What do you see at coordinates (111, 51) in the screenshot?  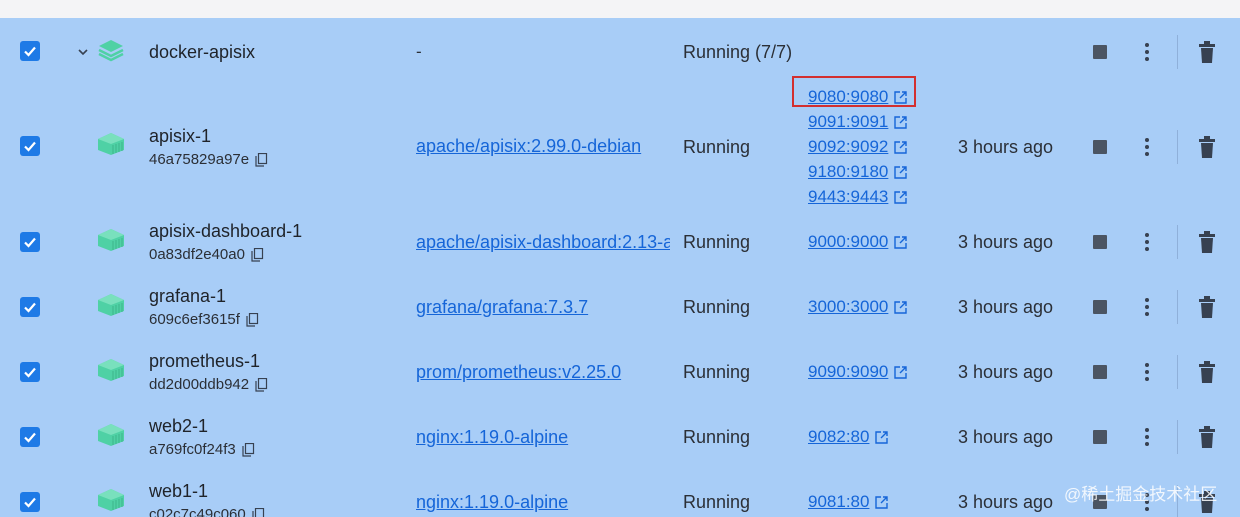 I see `stack-icon` at bounding box center [111, 51].